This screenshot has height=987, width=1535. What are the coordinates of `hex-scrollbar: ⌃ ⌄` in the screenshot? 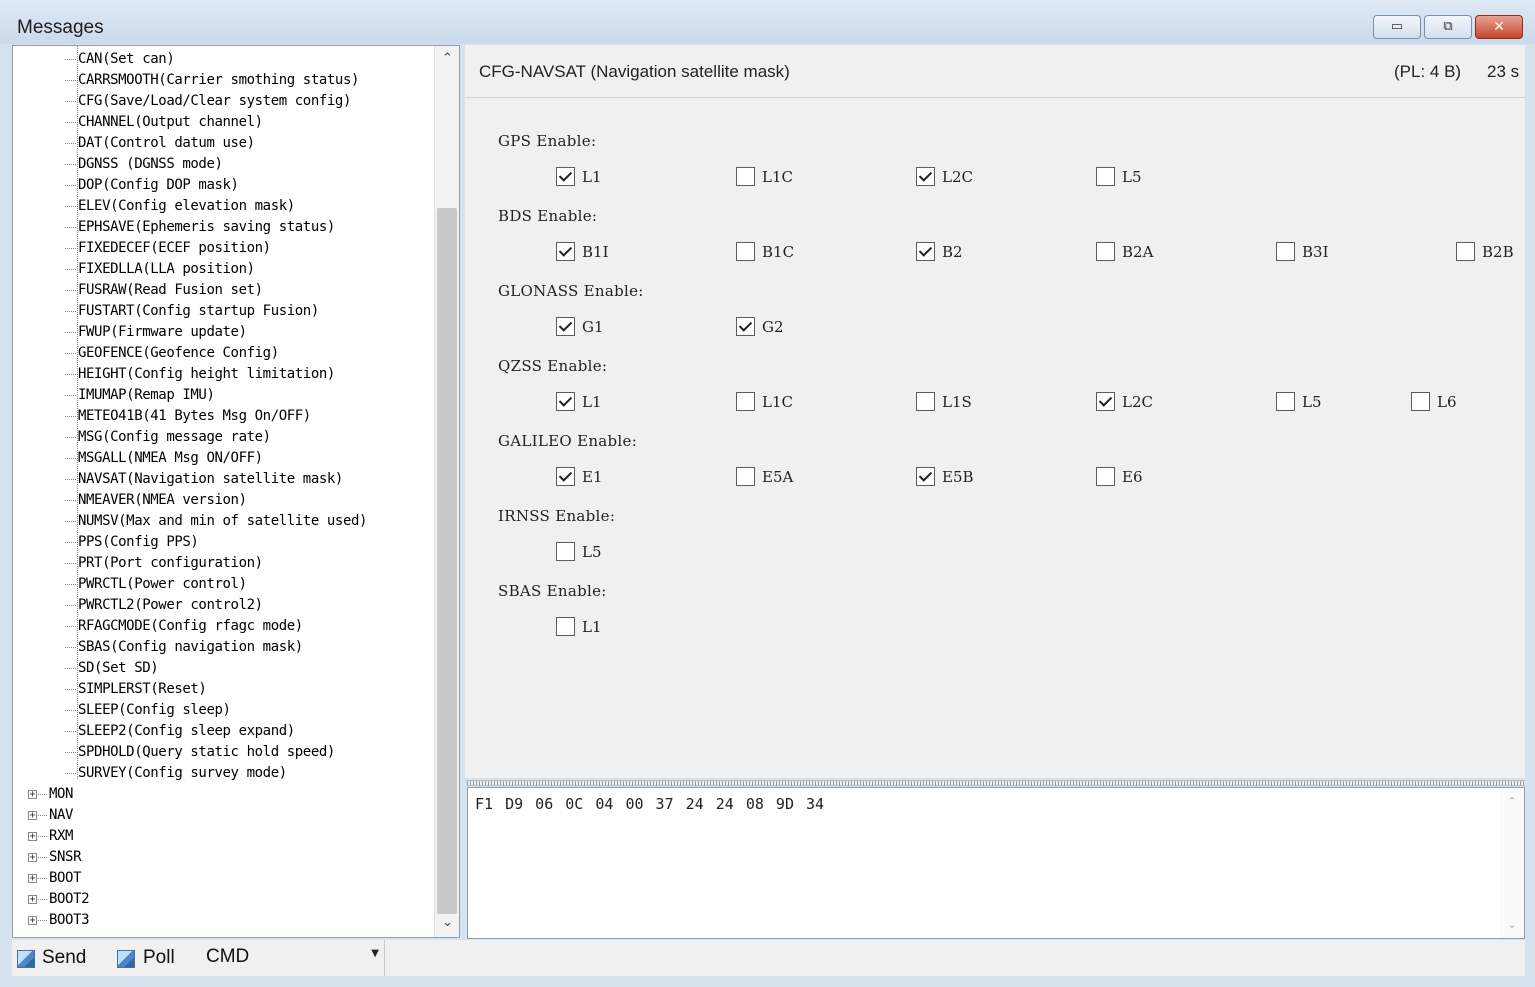 It's located at (1512, 863).